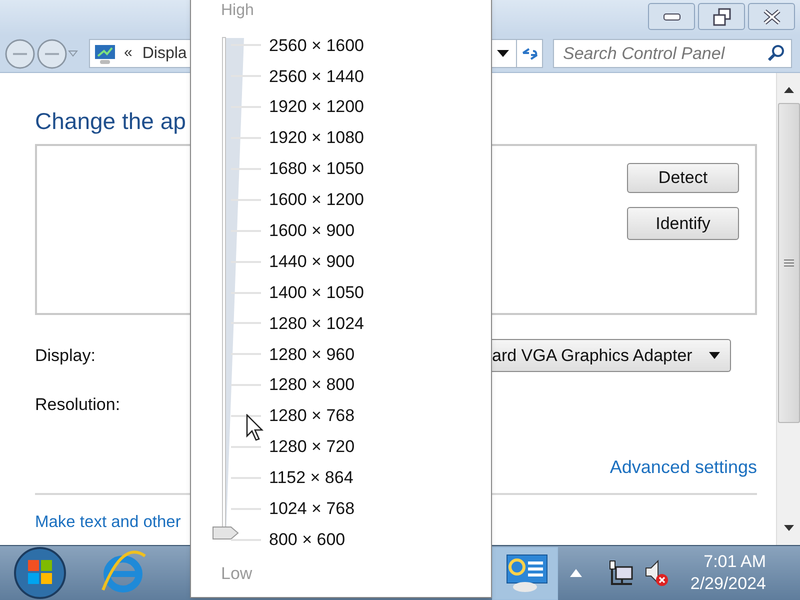  What do you see at coordinates (611, 355) in the screenshot?
I see `display-dropdown: ard VGA Graphics Adapter` at bounding box center [611, 355].